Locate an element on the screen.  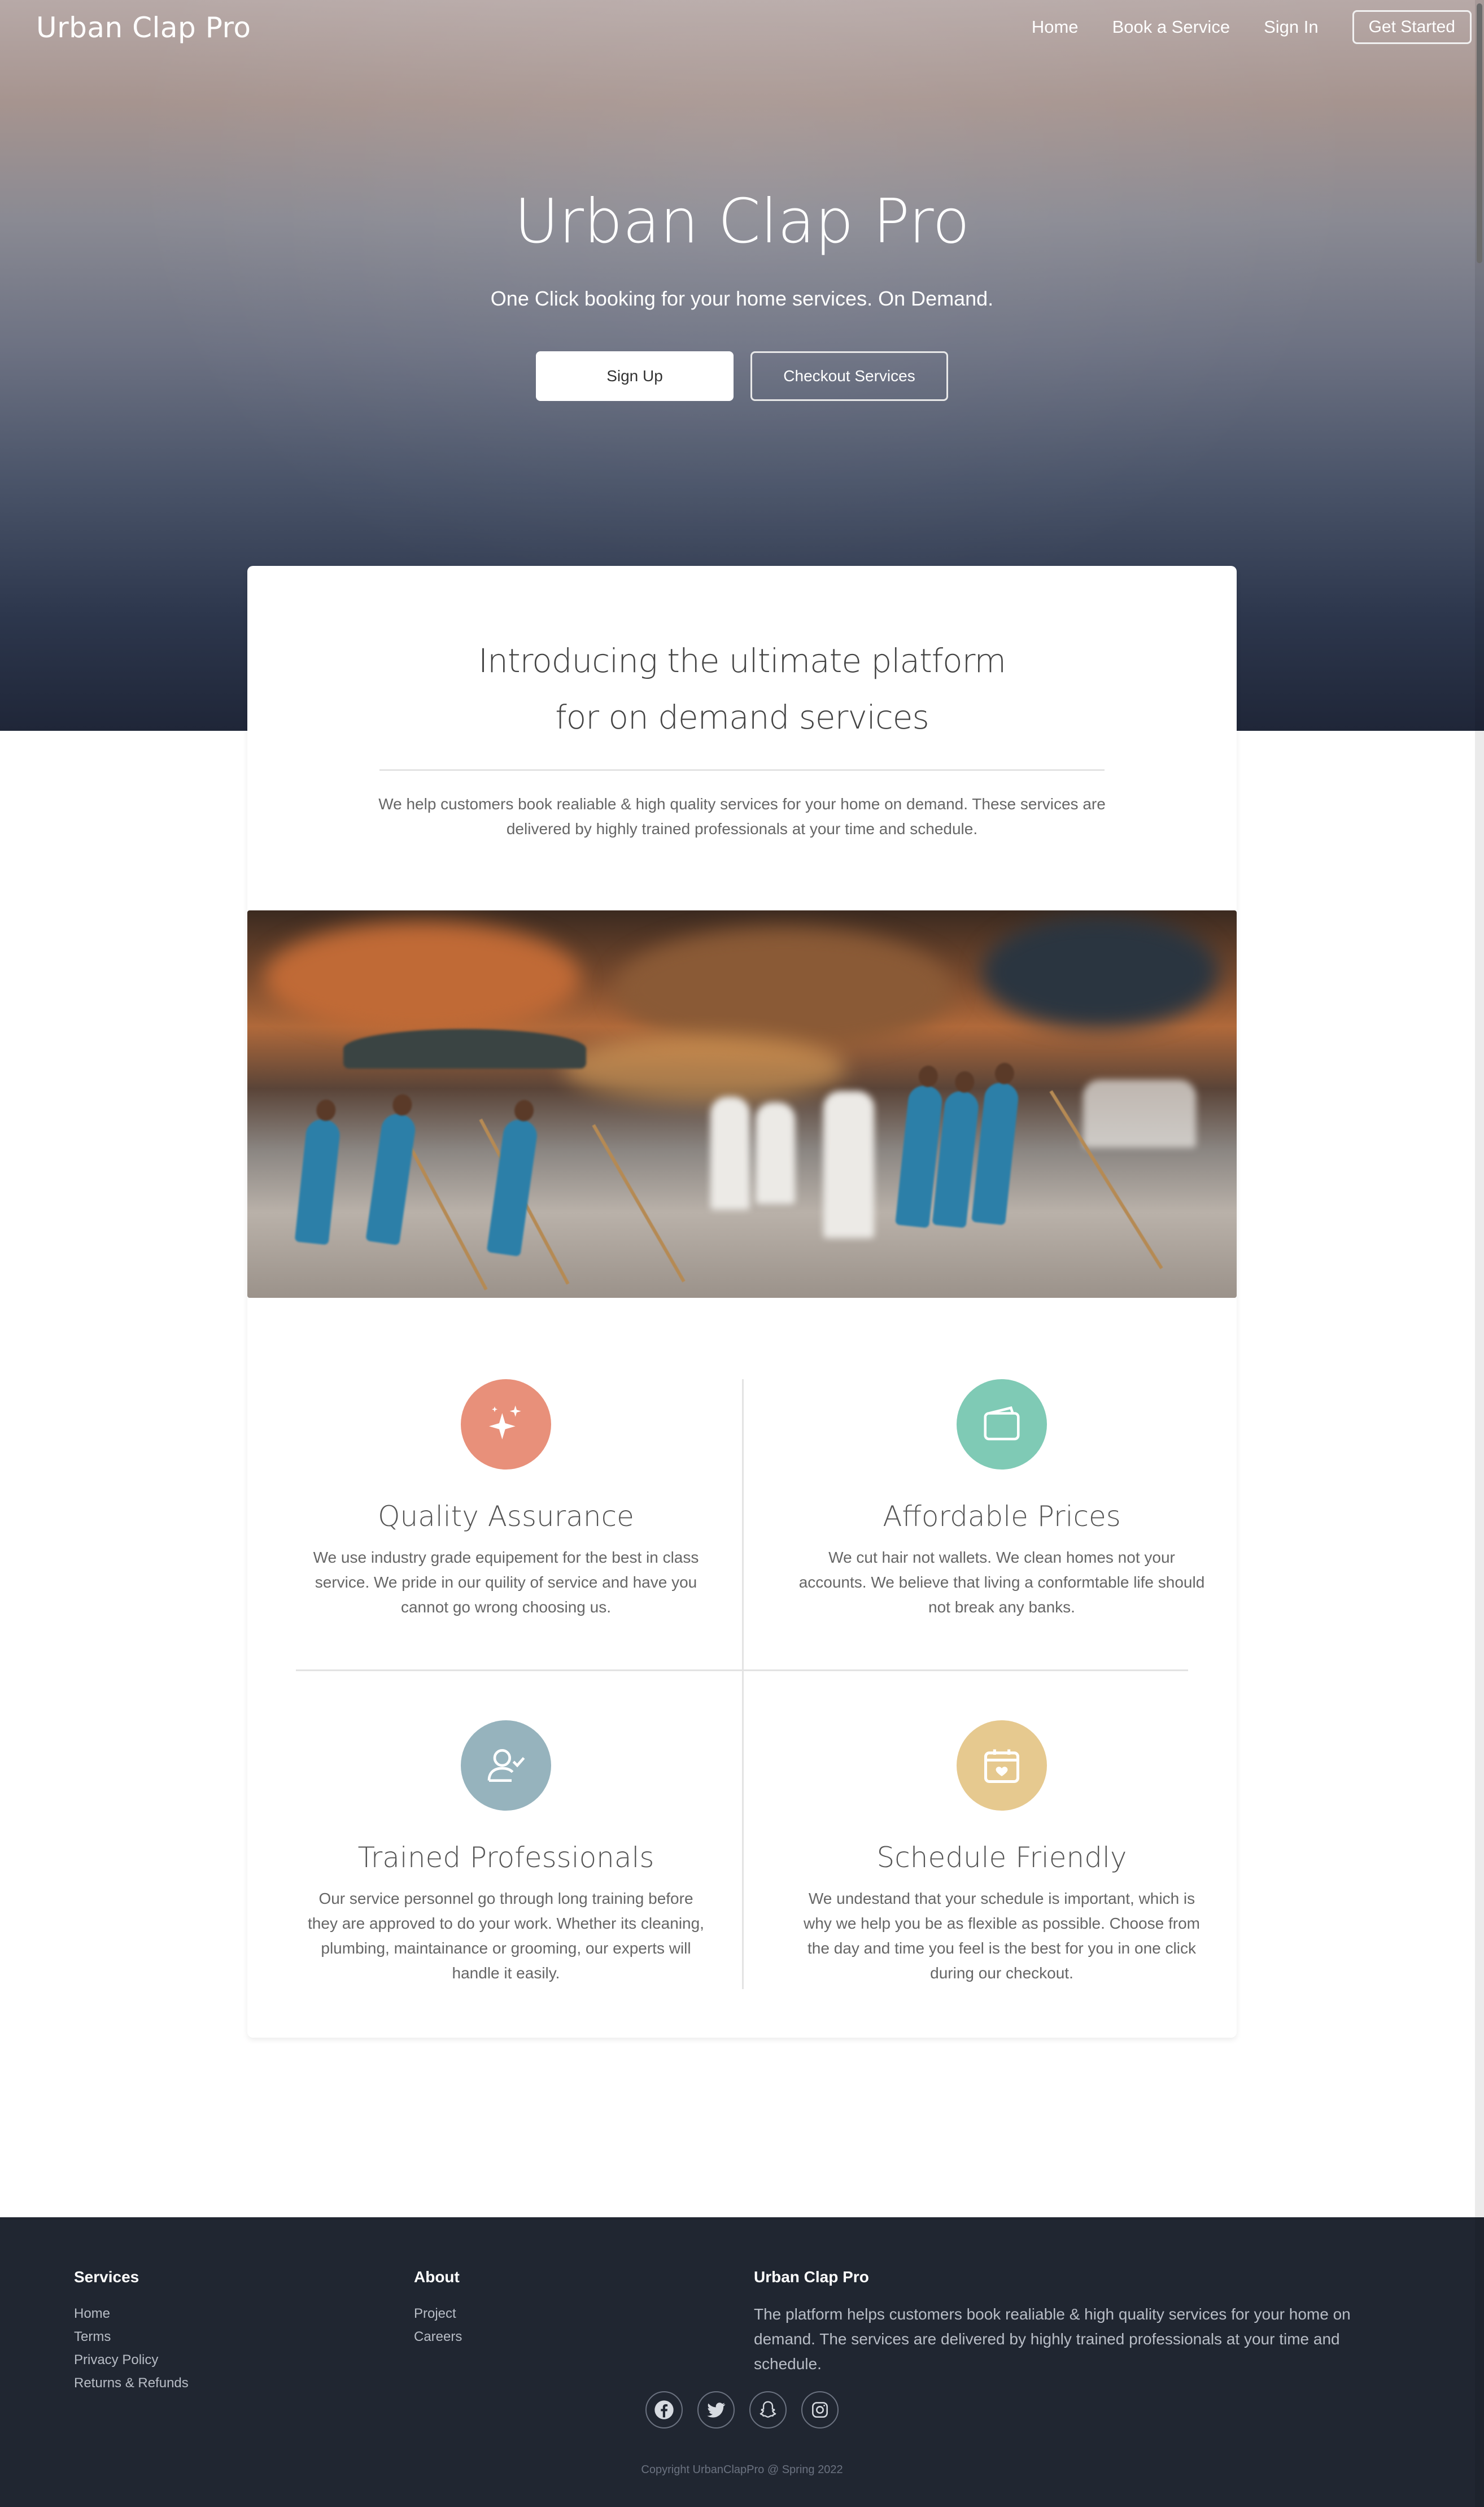
twitter-icon is located at coordinates (716, 2409).